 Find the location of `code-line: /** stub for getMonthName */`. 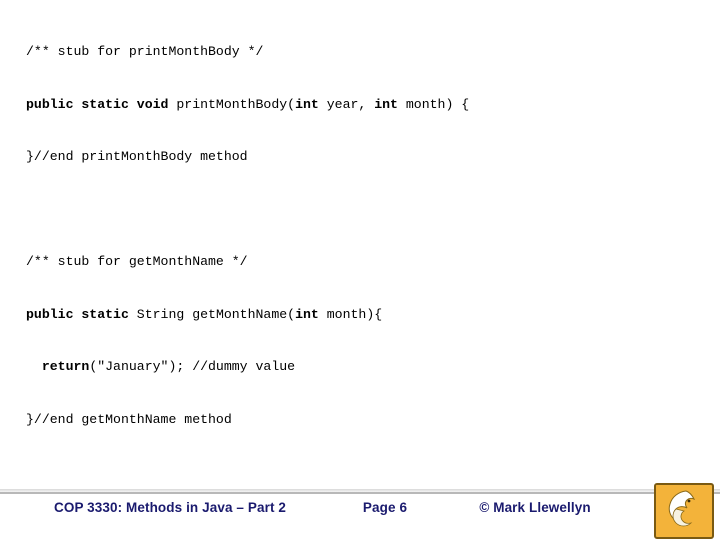

code-line: /** stub for getMonthName */ is located at coordinates (137, 261).